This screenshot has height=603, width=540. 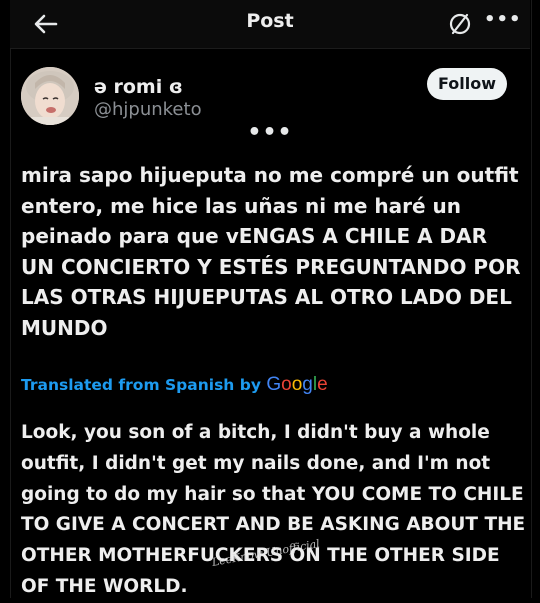 I want to click on follow-button: Follow, so click(x=467, y=84).